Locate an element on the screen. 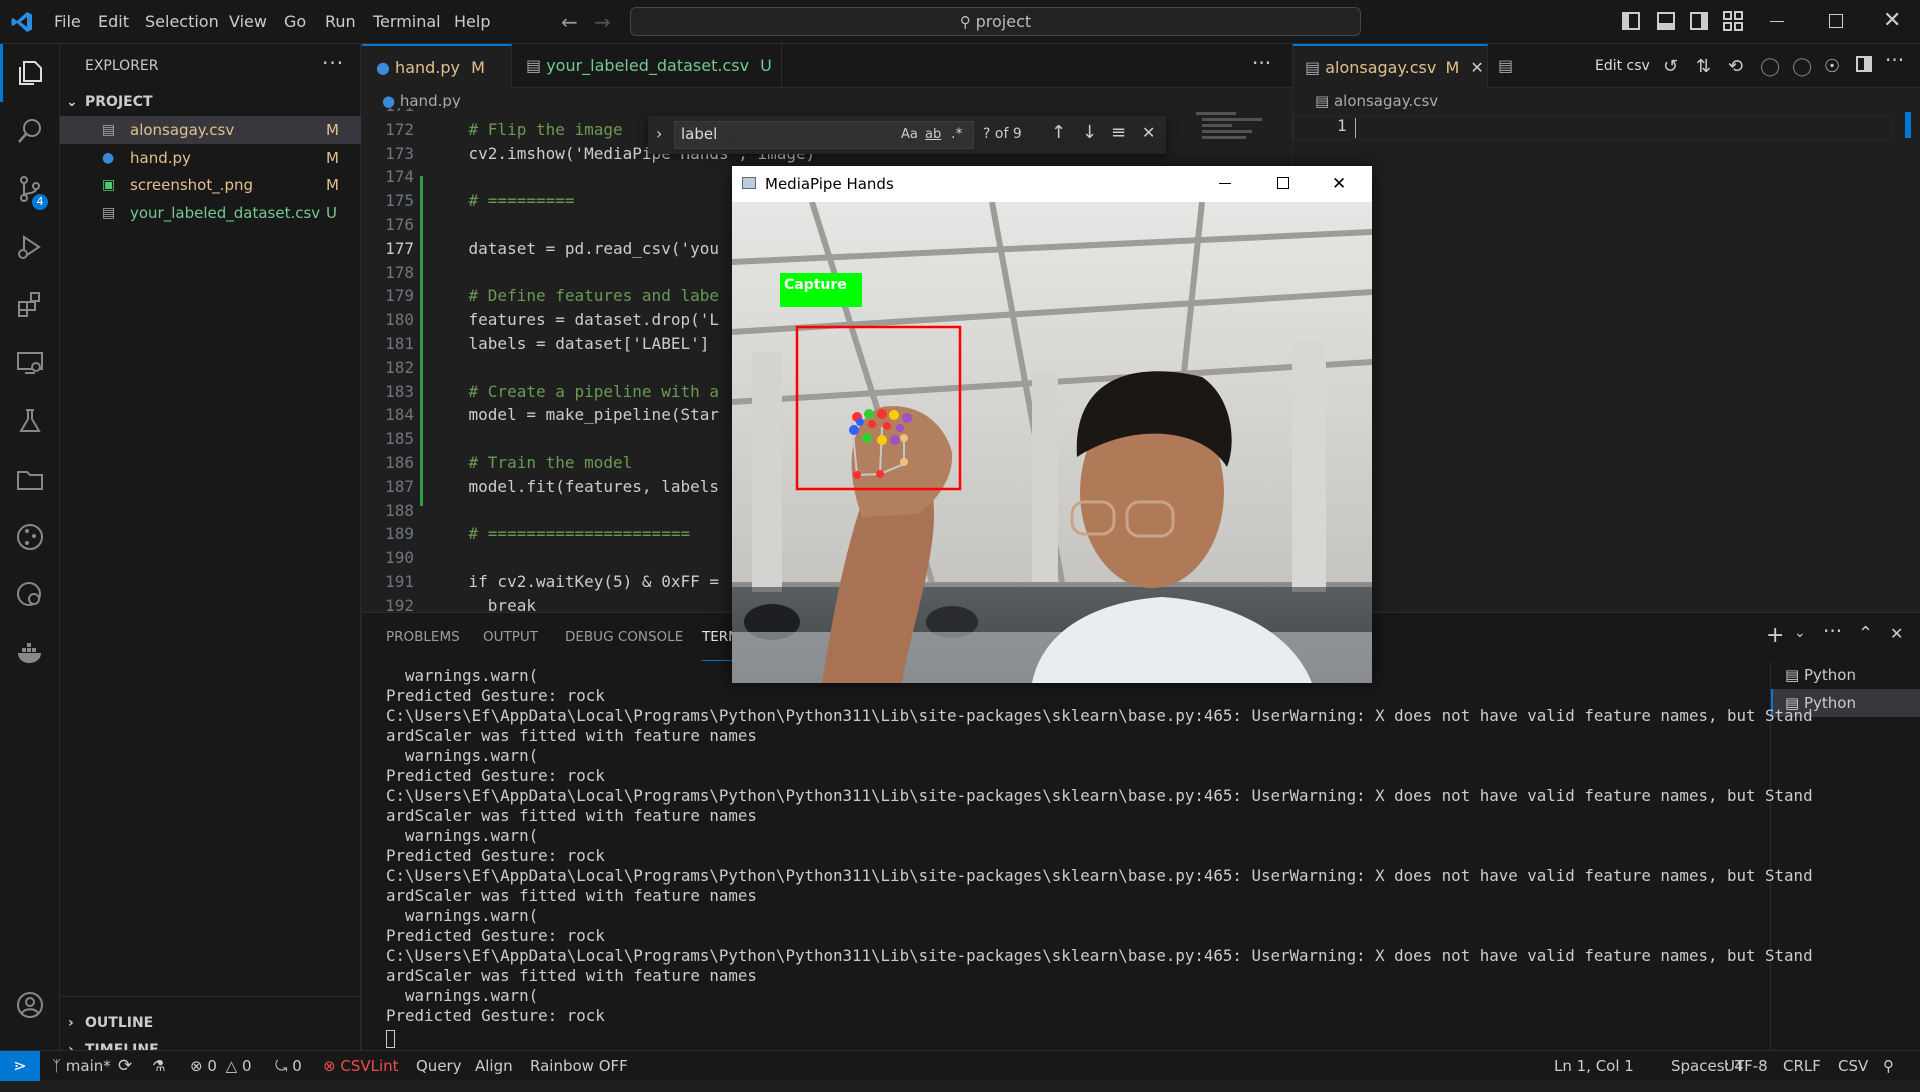  file-item: ● hand.py M is located at coordinates (210, 158).